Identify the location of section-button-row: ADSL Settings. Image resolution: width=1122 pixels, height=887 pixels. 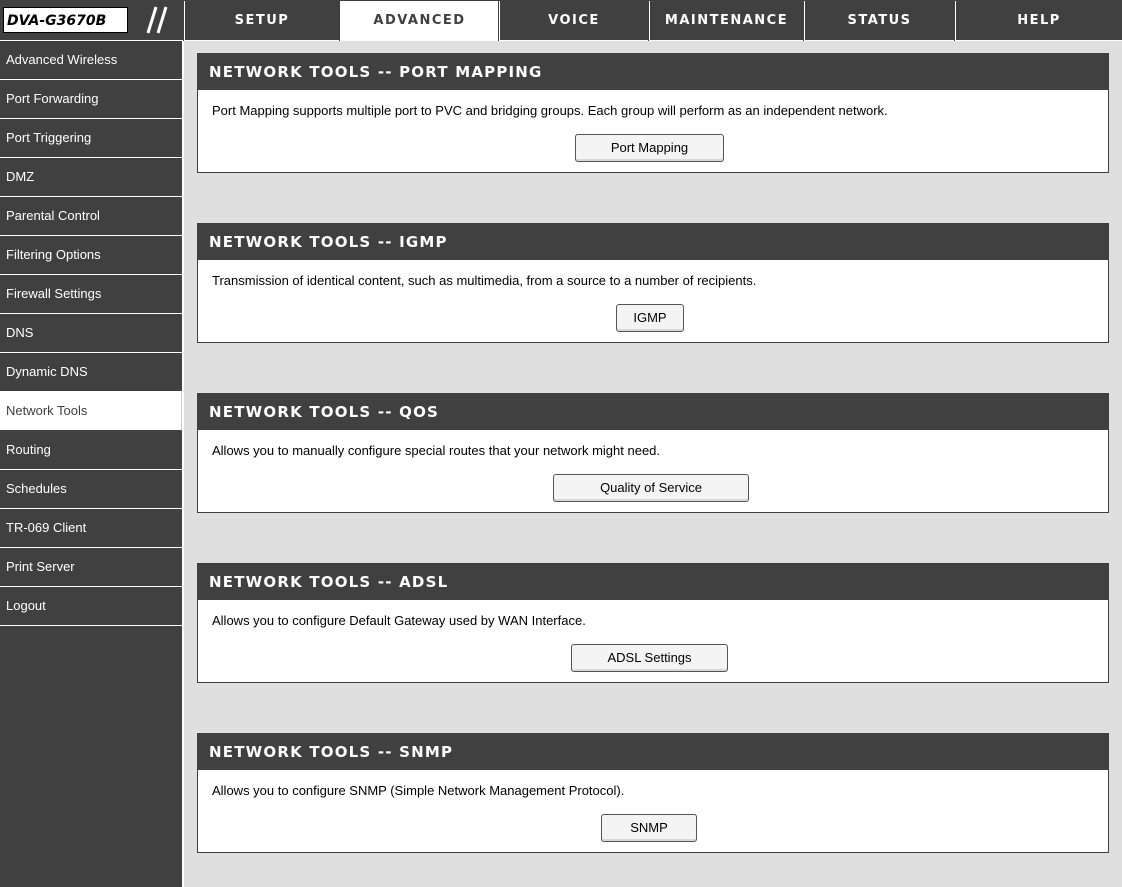
(653, 661).